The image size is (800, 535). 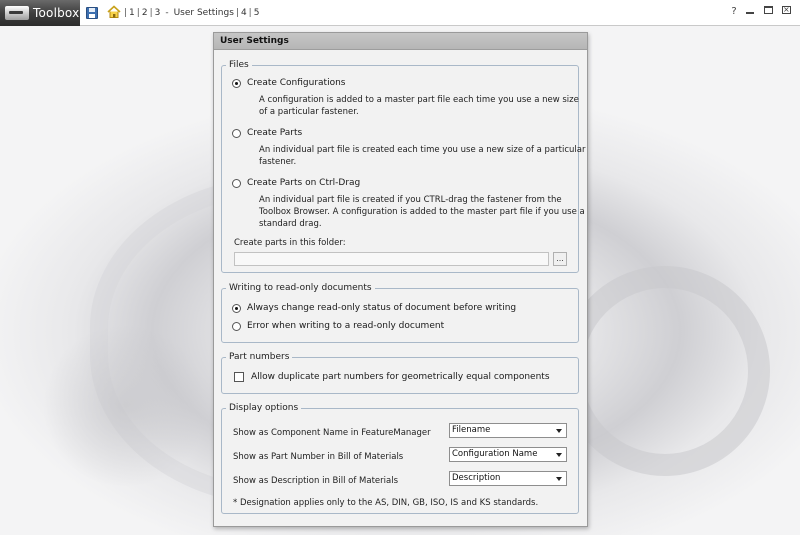 I want to click on radio-label: Create Configurations, so click(x=296, y=83).